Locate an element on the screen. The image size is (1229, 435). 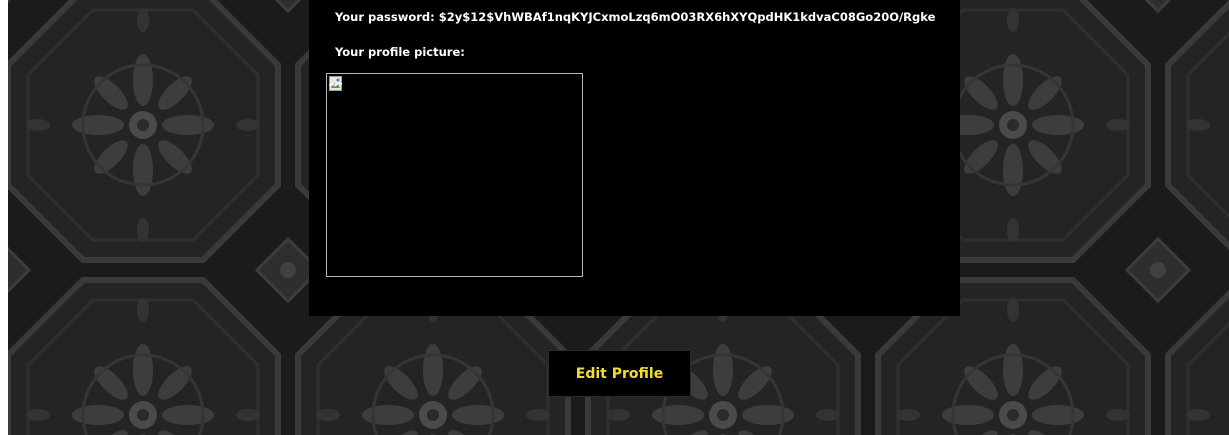
edit-profile-button: Edit Profile is located at coordinates (619, 373).